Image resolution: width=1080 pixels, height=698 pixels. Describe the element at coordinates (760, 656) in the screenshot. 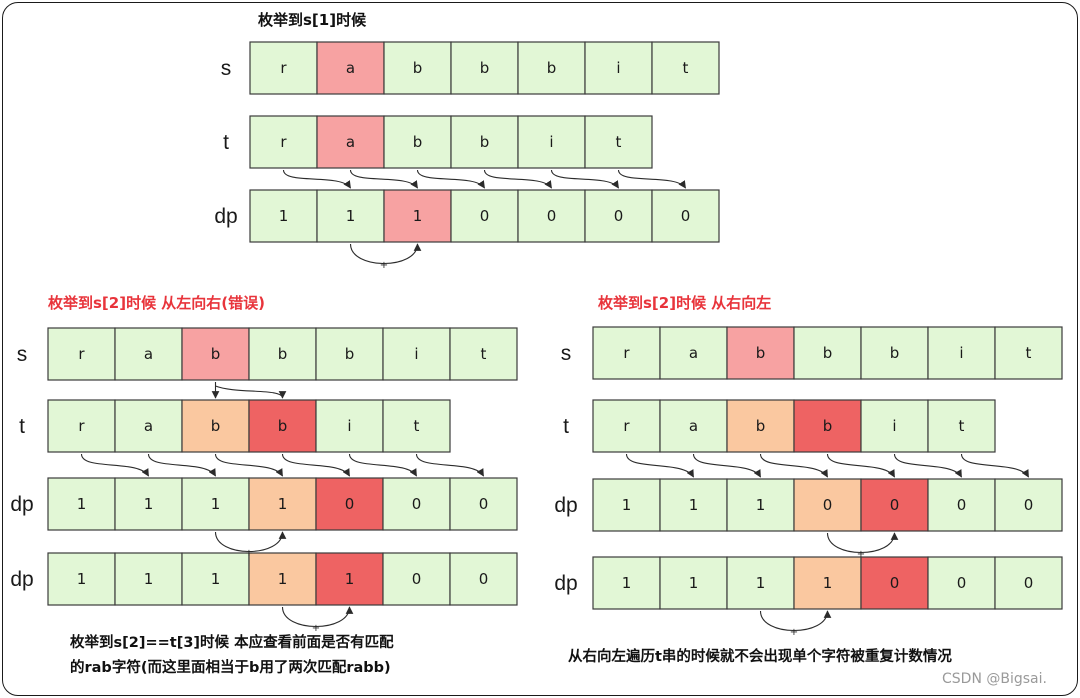

I see `panel-right-note: 从右向左遍历t串的时候就不会出现单个字符被重复计数情况` at that location.